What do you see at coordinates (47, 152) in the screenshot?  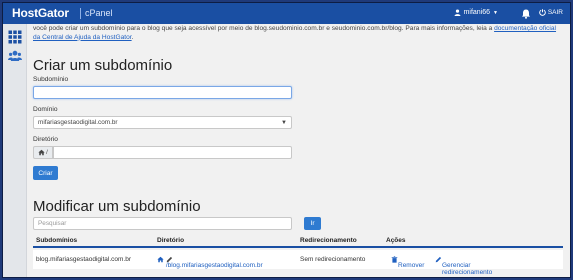 I see `directory-prefix-text: /` at bounding box center [47, 152].